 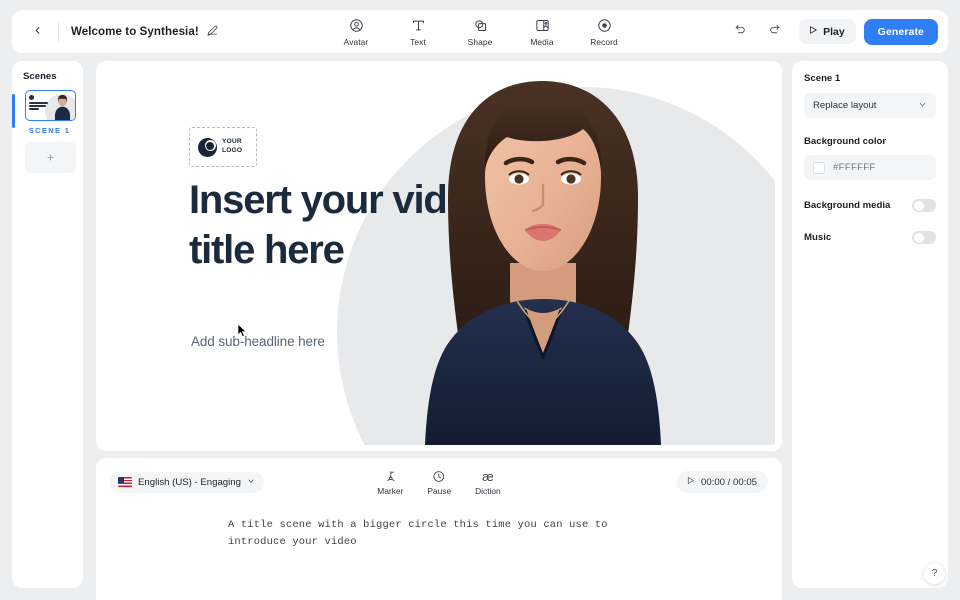 What do you see at coordinates (31, 97) in the screenshot?
I see `thumb-logo` at bounding box center [31, 97].